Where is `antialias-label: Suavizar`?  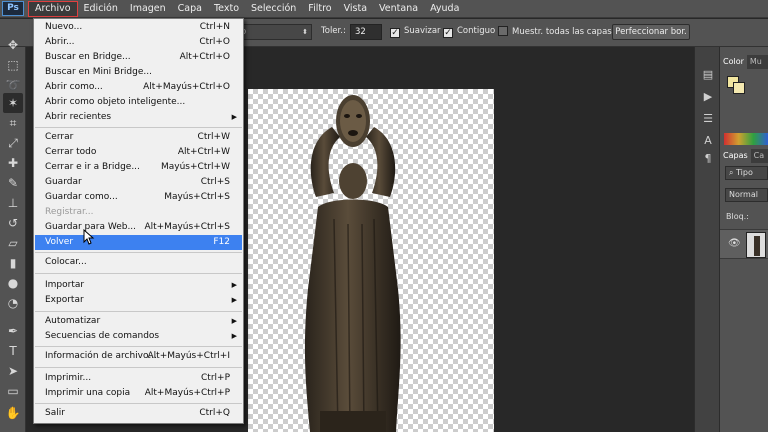 antialias-label: Suavizar is located at coordinates (422, 31).